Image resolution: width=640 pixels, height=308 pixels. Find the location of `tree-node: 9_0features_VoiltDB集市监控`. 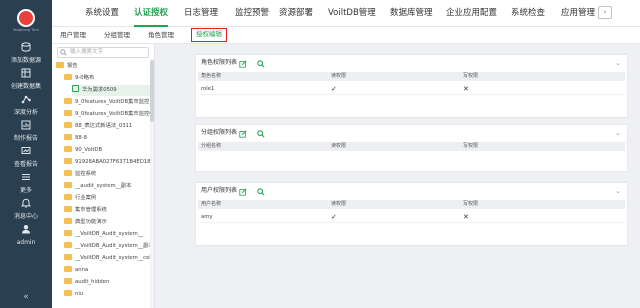

tree-node: 9_0features_VoiltDB集市监控 is located at coordinates (107, 102).